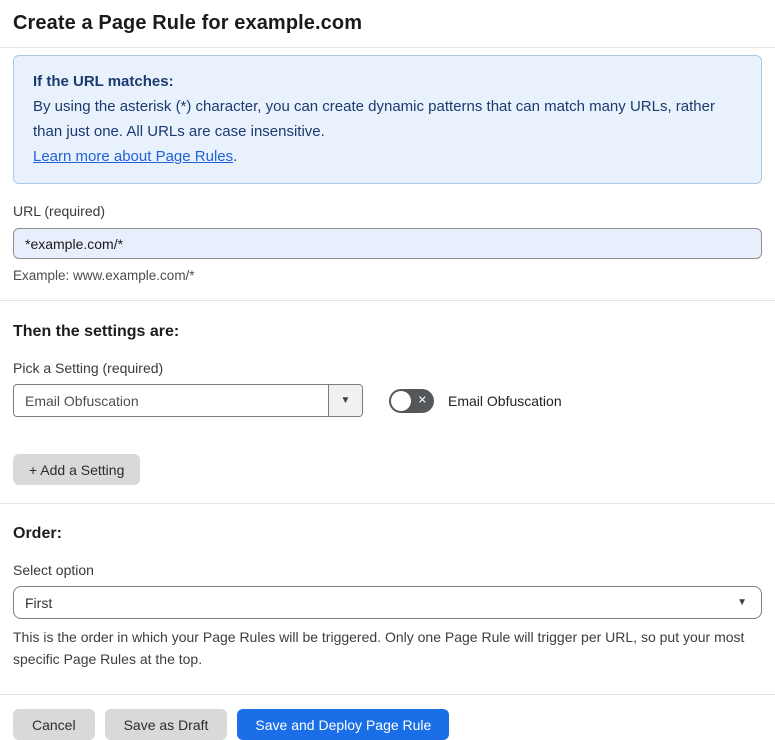 The height and width of the screenshot is (740, 775). What do you see at coordinates (104, 275) in the screenshot?
I see `url-example-text: Example: www.example.com/*` at bounding box center [104, 275].